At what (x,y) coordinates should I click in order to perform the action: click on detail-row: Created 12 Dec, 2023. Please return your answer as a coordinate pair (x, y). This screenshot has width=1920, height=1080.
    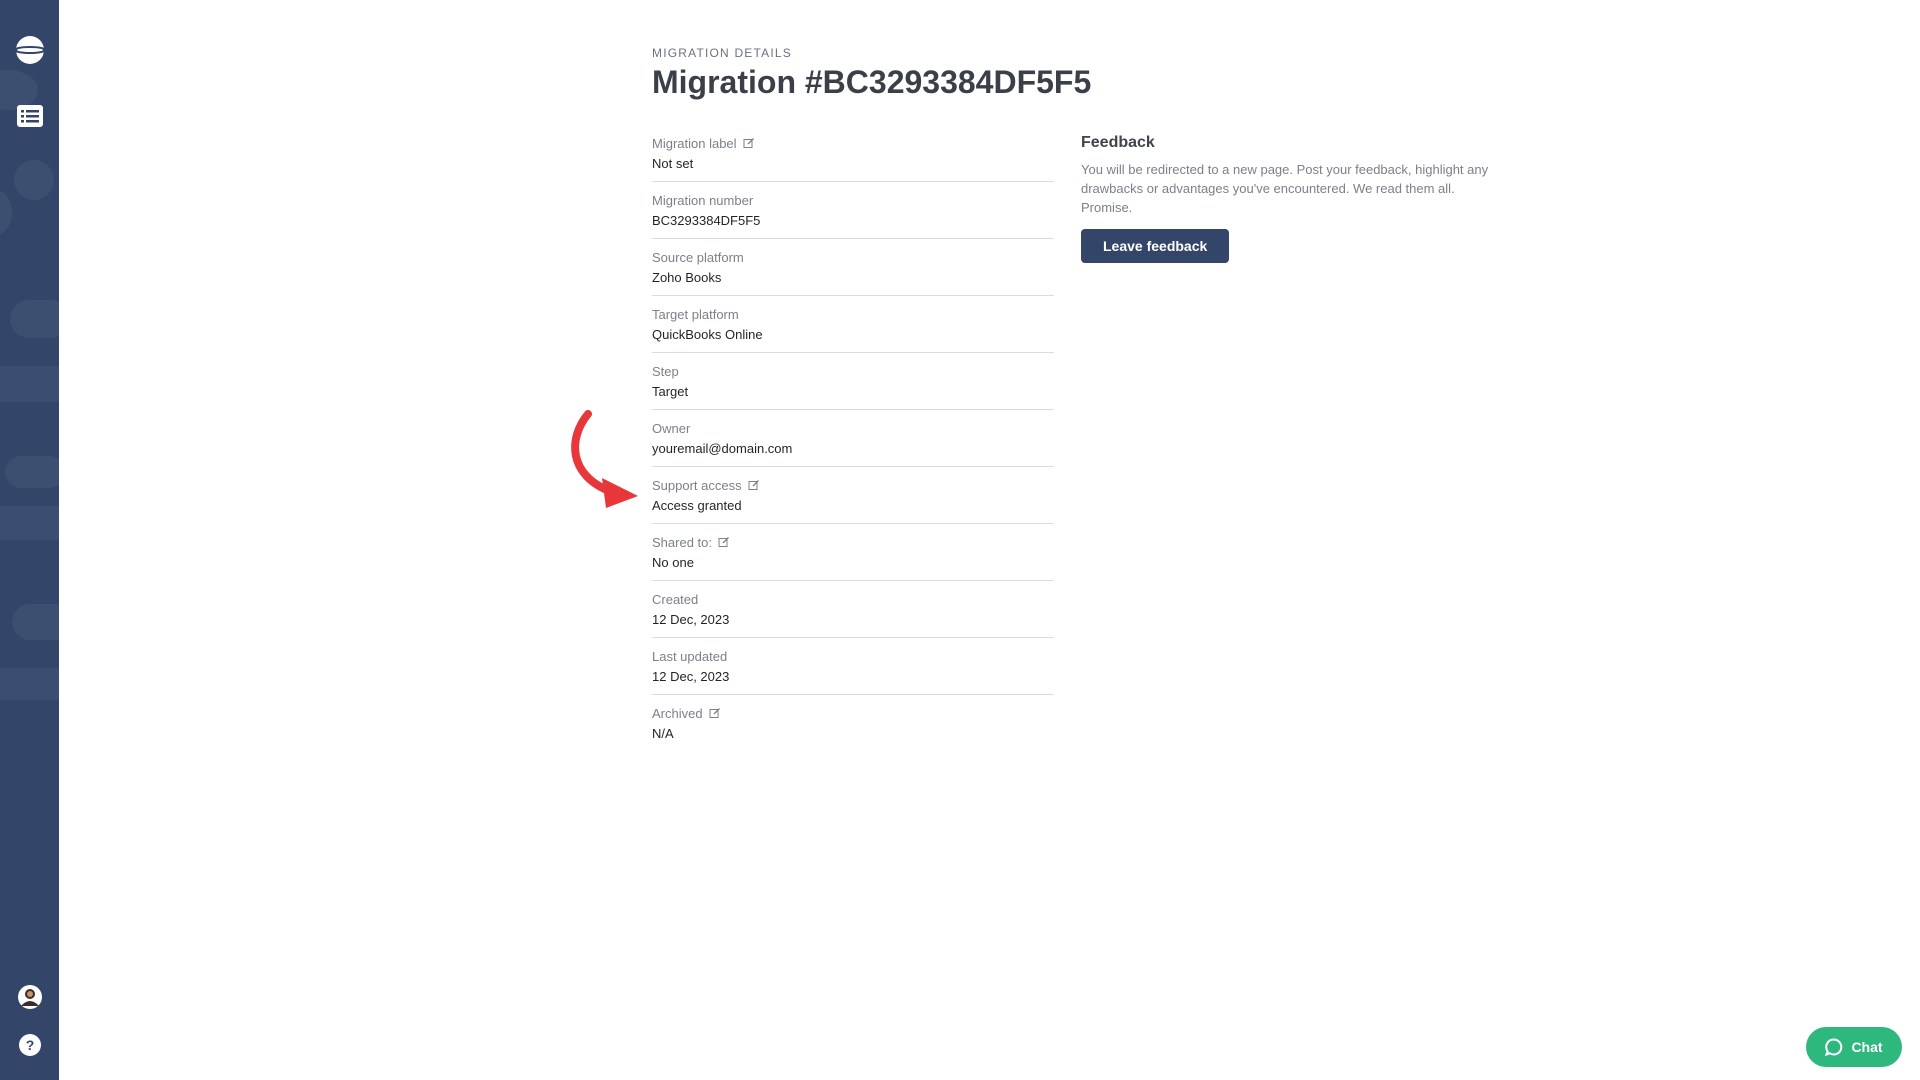
    Looking at the image, I should click on (853, 614).